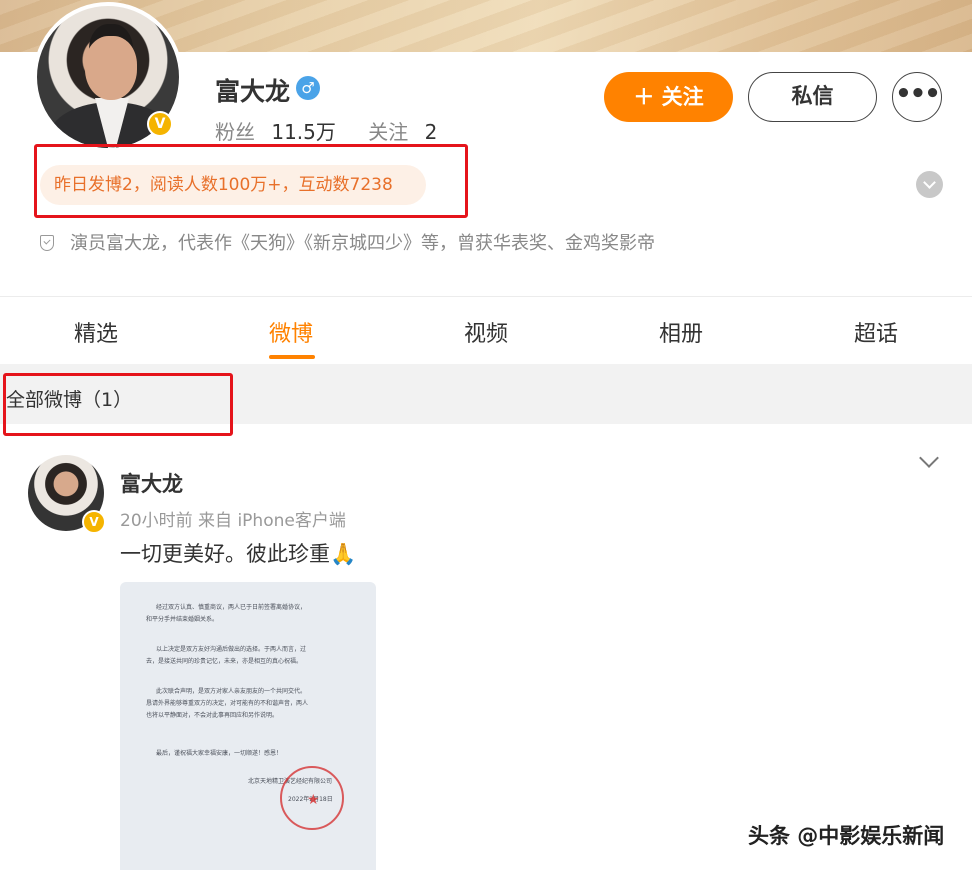 The width and height of the screenshot is (972, 870). Describe the element at coordinates (362, 243) in the screenshot. I see `bio-text: 演员富大龙，代表作《天狗》《新京城四少》等，曾获华表奖、金鸡奖影帝` at that location.